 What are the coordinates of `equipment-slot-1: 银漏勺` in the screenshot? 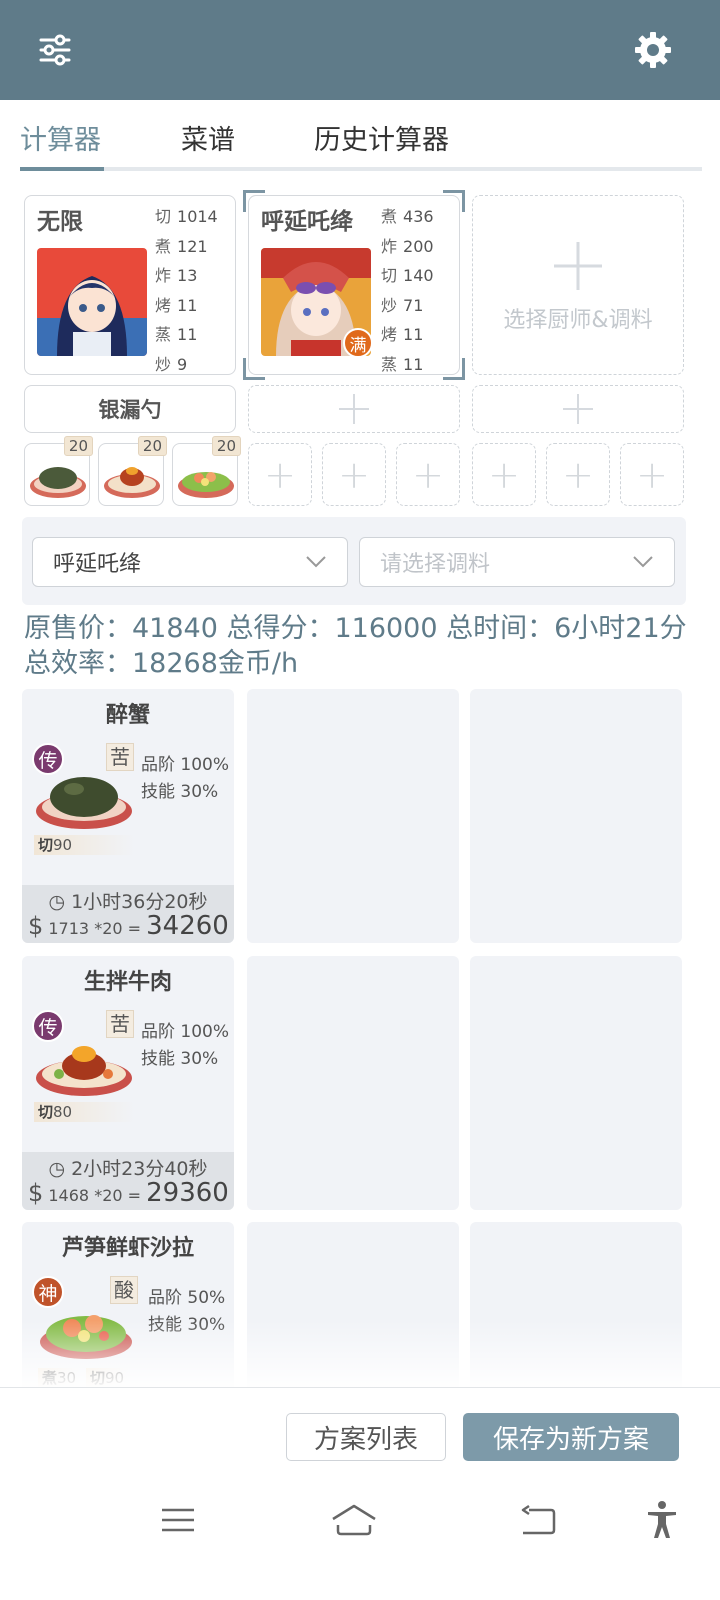 It's located at (130, 409).